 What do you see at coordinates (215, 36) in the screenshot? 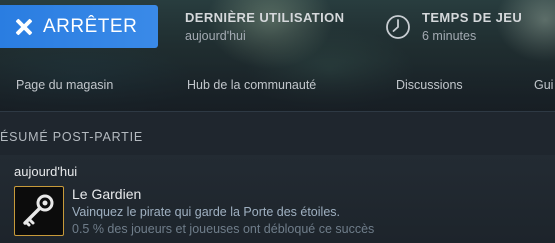
I see `last-played-value: aujourd'hui` at bounding box center [215, 36].